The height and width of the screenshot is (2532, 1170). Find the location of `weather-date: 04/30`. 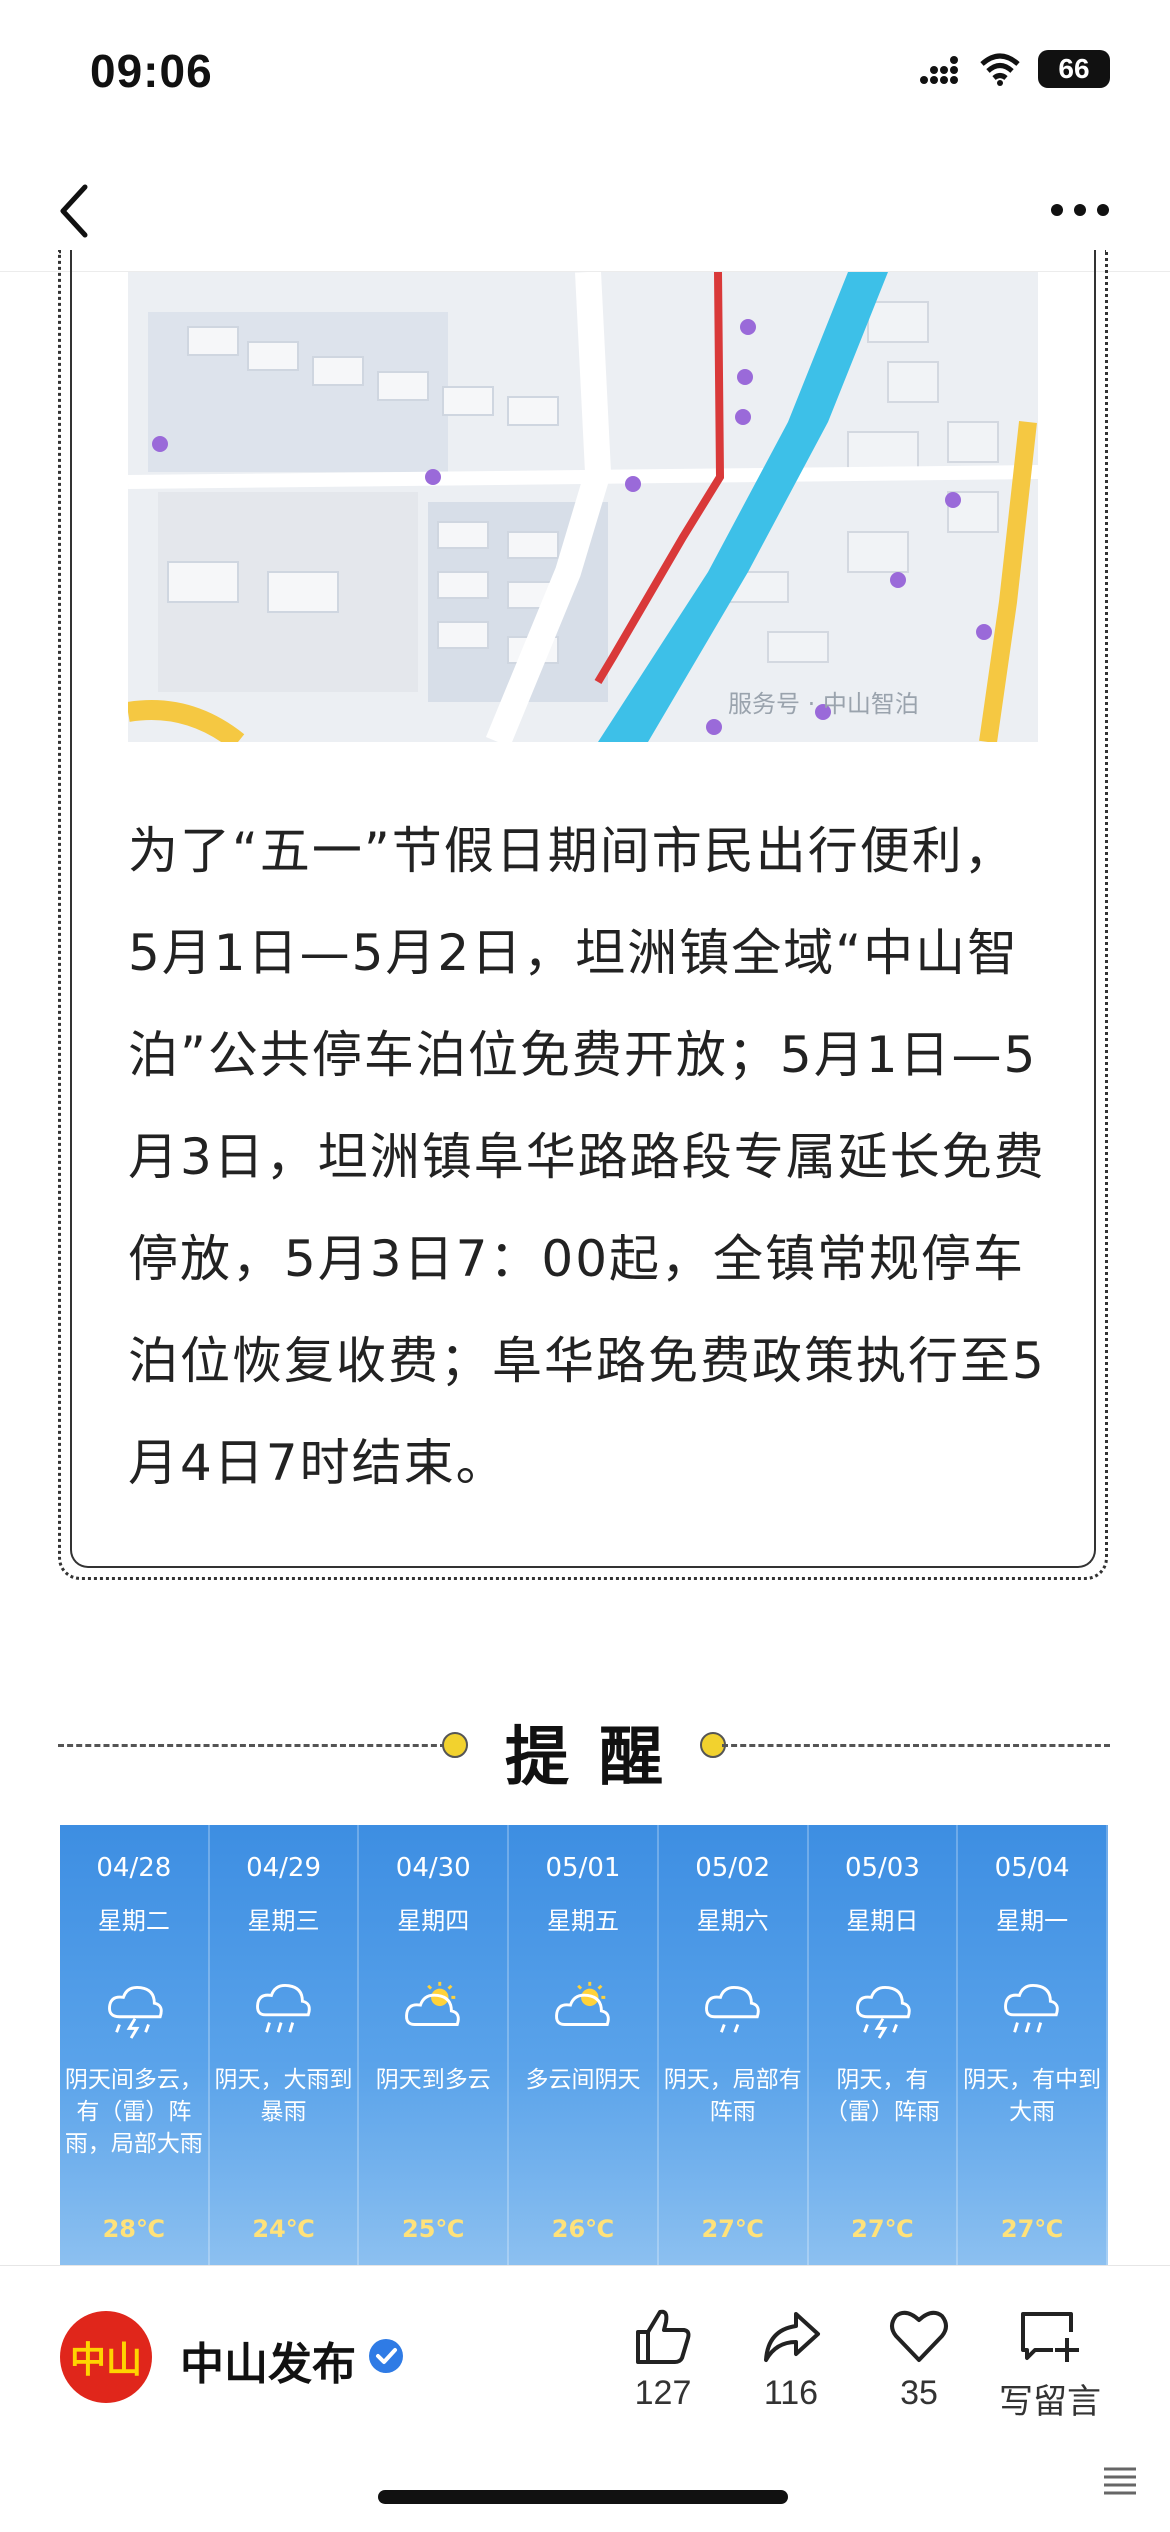

weather-date: 04/30 is located at coordinates (433, 1868).